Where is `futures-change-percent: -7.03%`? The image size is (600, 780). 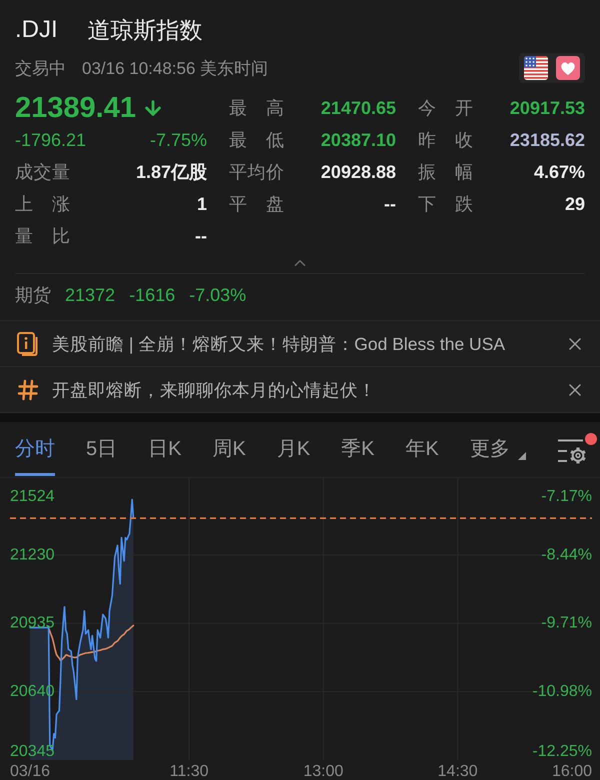
futures-change-percent: -7.03% is located at coordinates (217, 295).